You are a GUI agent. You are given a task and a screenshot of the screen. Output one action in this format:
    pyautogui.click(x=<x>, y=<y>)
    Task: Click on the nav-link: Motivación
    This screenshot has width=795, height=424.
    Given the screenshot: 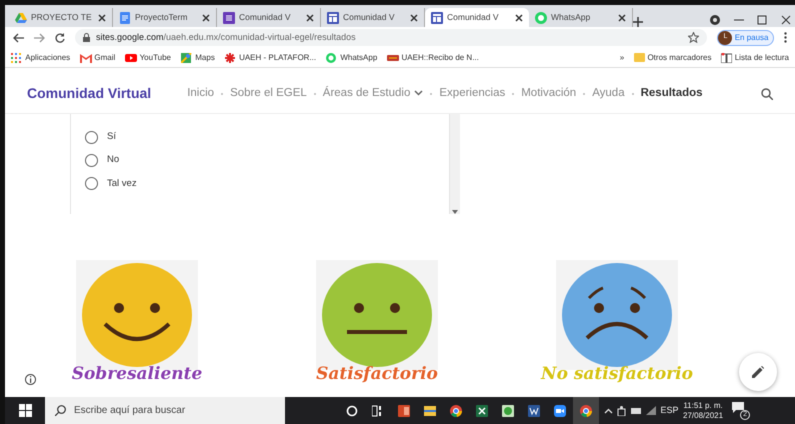 What is the action you would take?
    pyautogui.click(x=548, y=93)
    